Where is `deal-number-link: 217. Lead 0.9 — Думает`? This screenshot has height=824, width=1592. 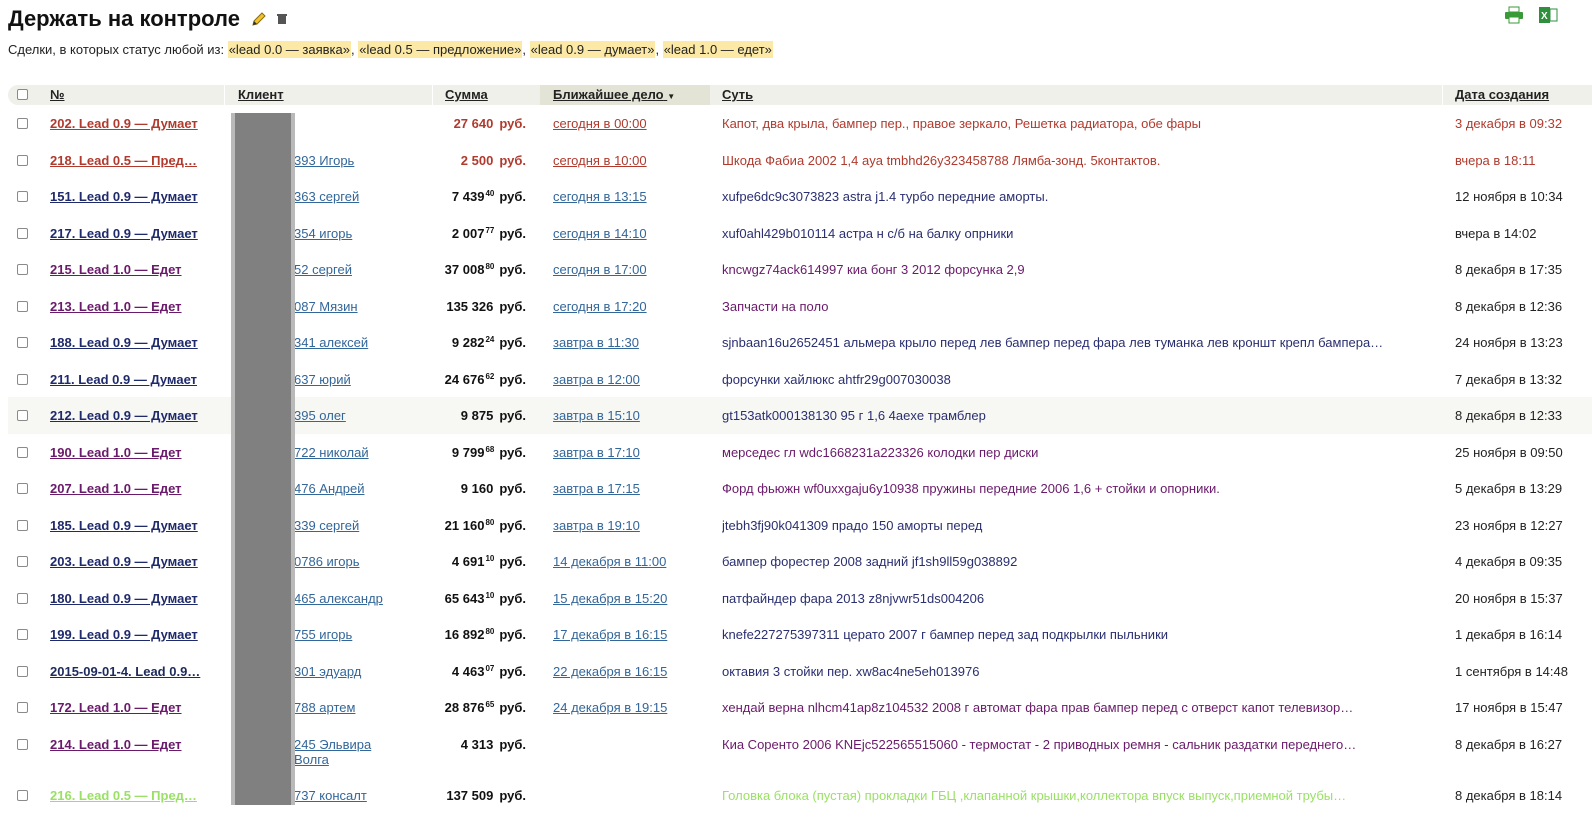
deal-number-link: 217. Lead 0.9 — Думает is located at coordinates (135, 233).